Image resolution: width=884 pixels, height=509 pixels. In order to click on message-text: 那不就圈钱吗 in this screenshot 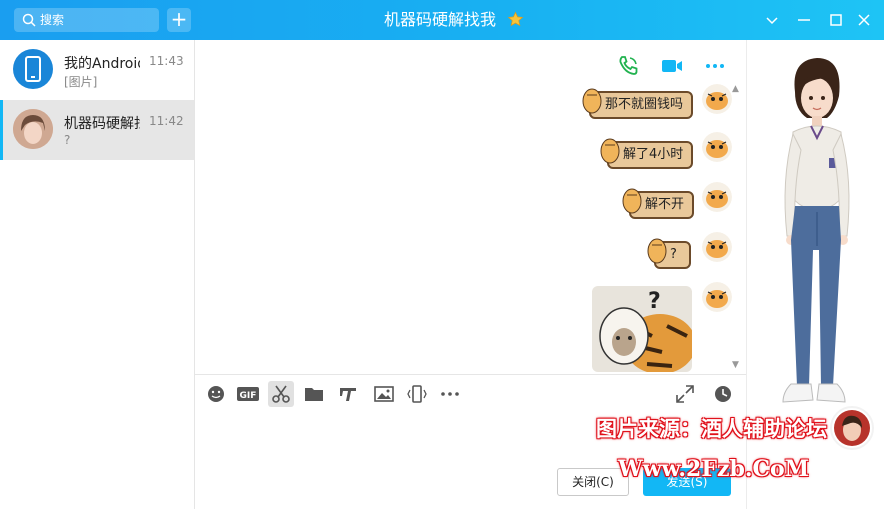, I will do `click(644, 104)`.